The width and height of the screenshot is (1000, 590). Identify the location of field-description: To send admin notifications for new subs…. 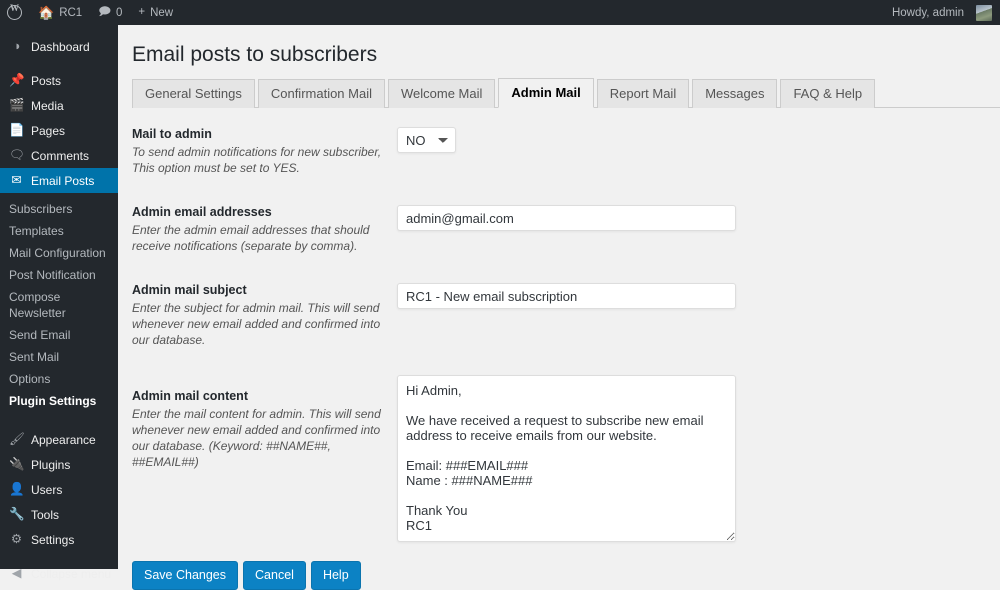
(257, 160).